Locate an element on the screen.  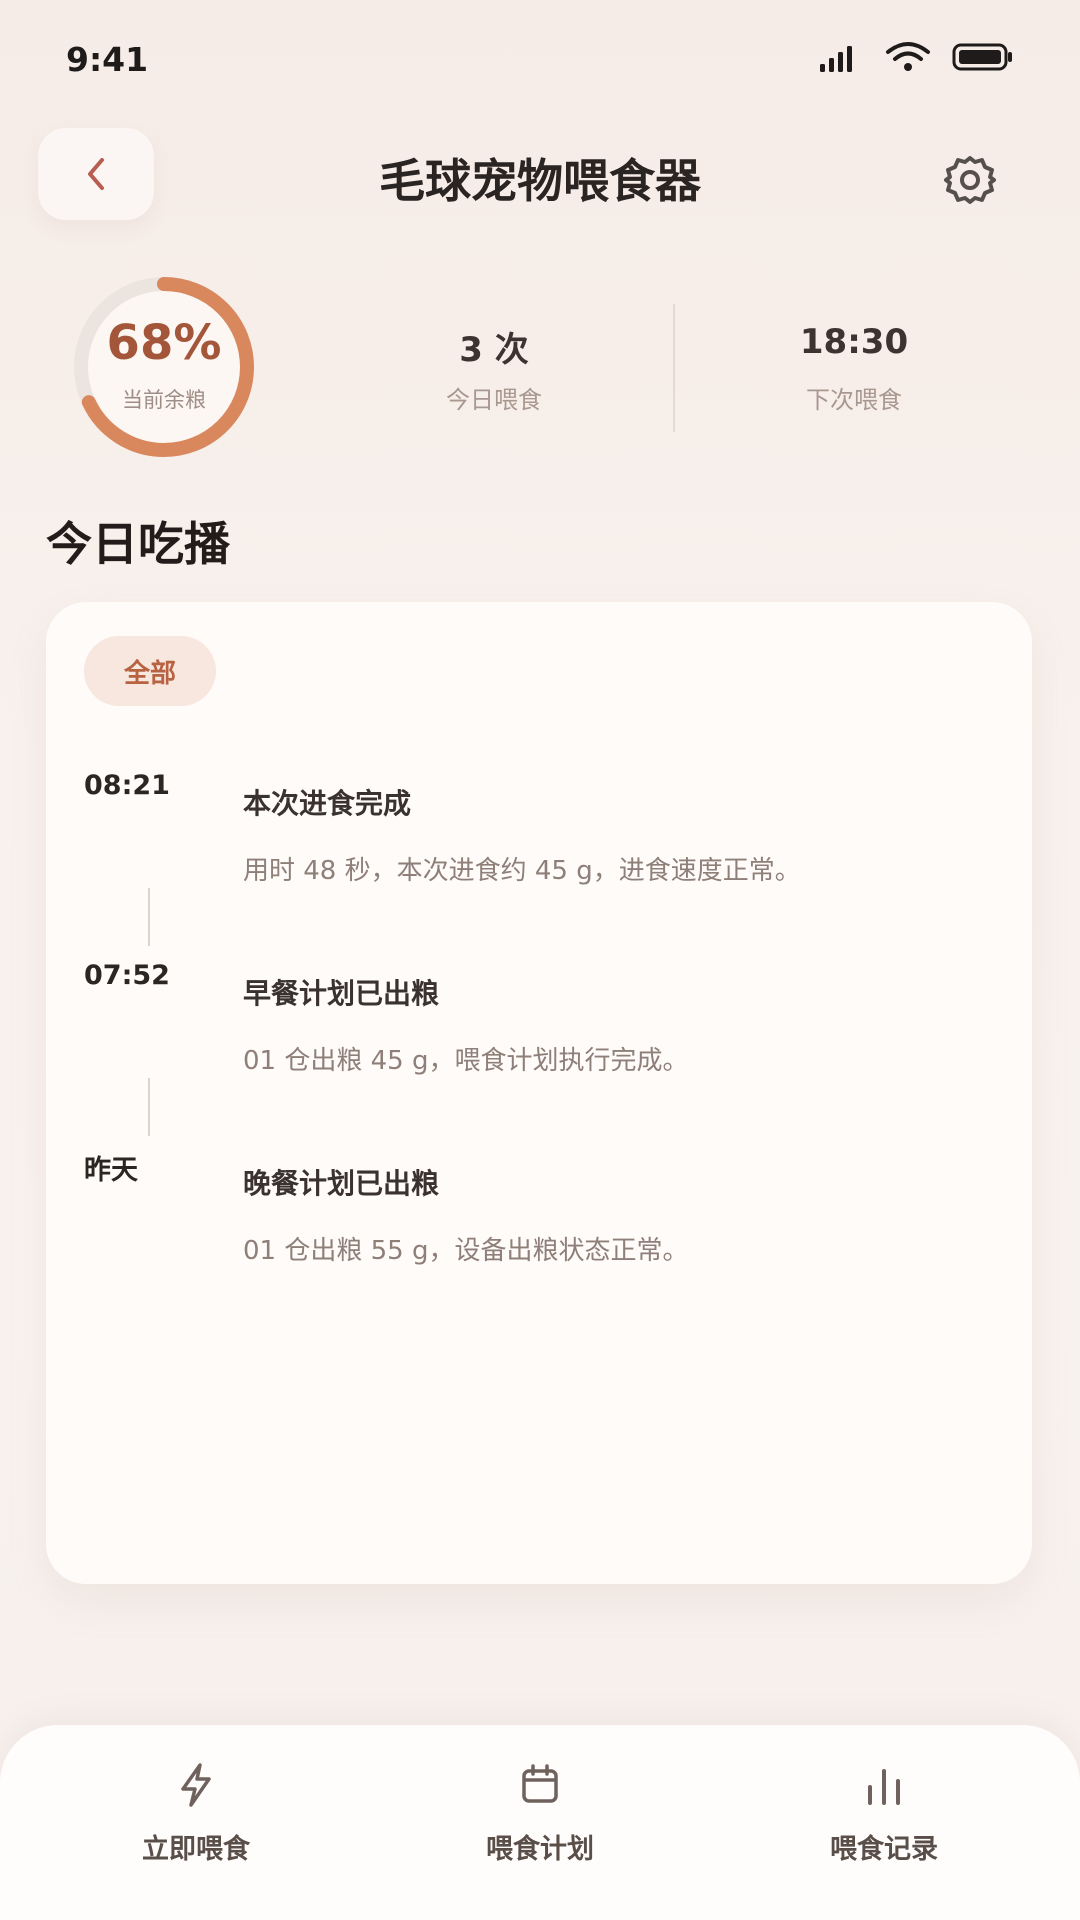
settings-button is located at coordinates (970, 180).